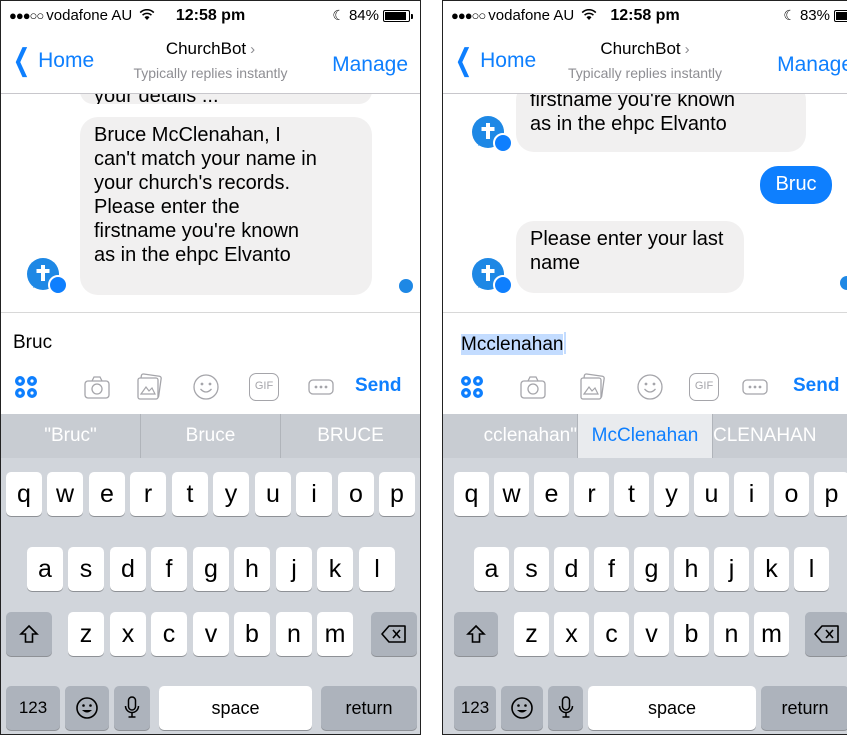 The image size is (847, 735). I want to click on prediction-item: cclenahan", so click(510, 436).